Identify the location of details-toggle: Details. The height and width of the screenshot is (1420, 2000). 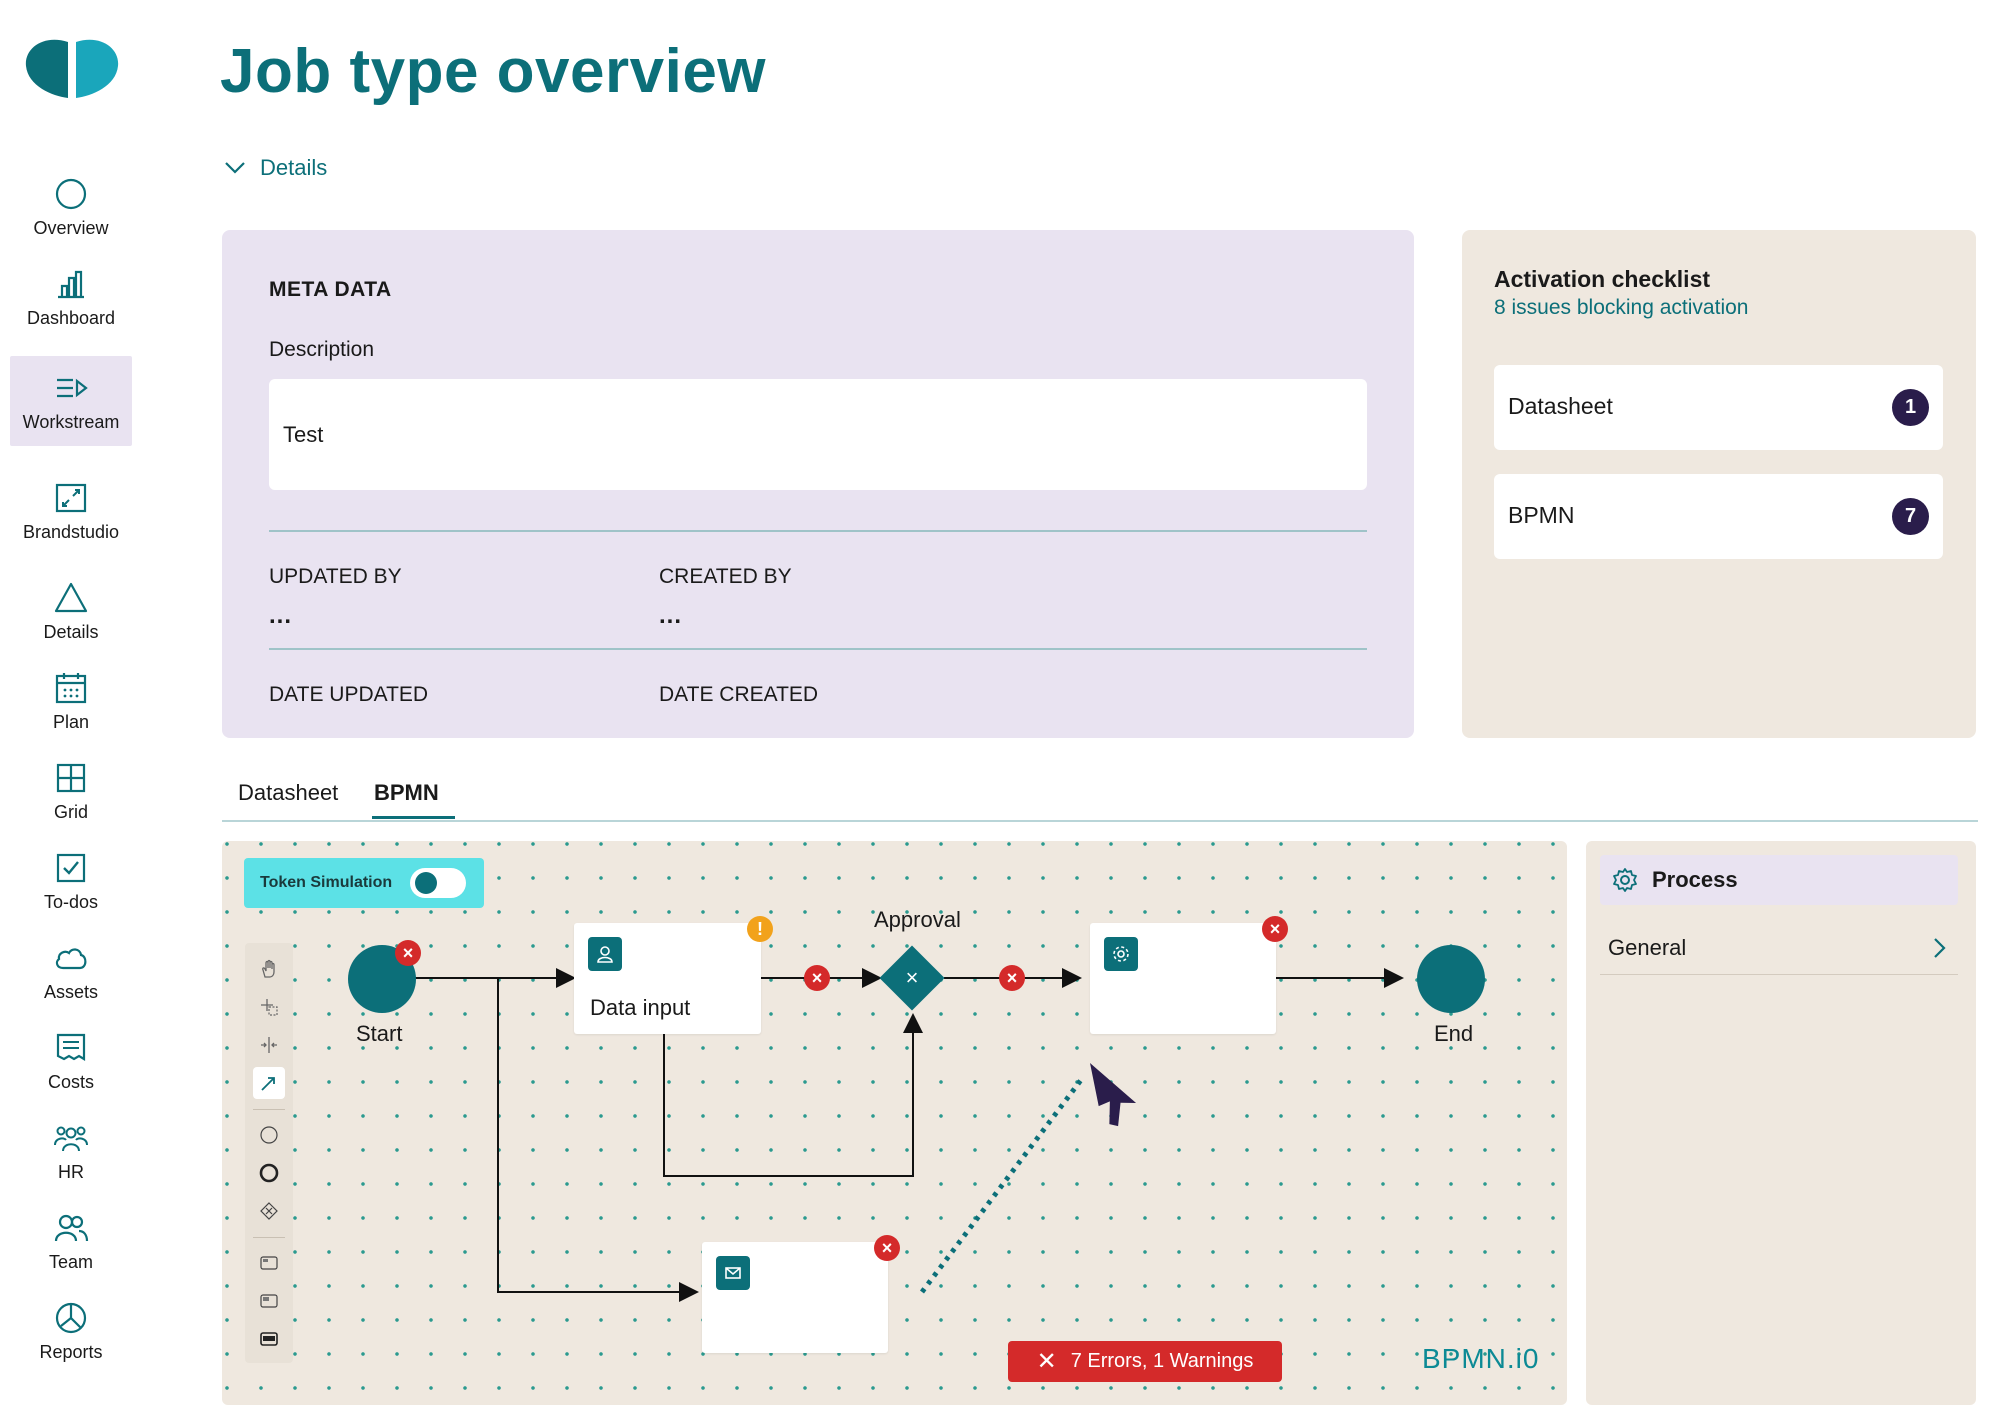
(275, 168).